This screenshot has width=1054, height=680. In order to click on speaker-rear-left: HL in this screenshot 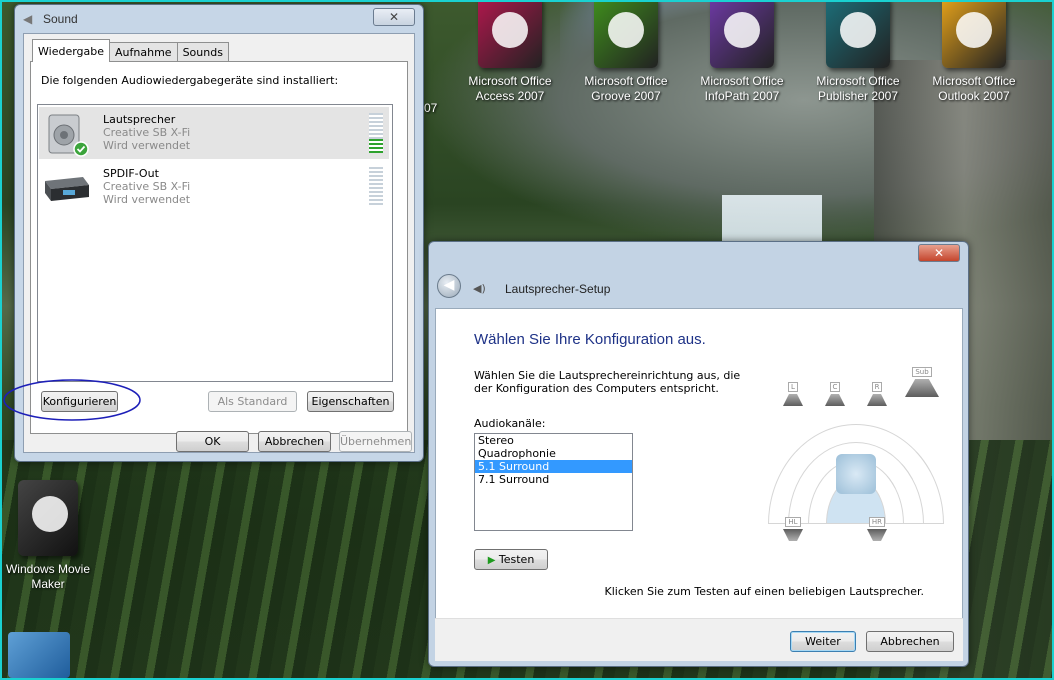, I will do `click(793, 527)`.